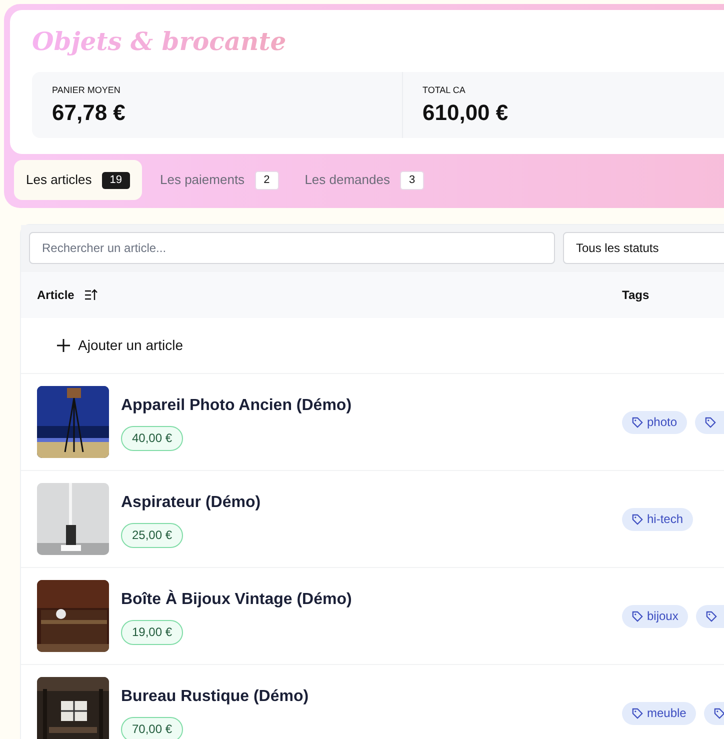  Describe the element at coordinates (636, 295) in the screenshot. I see `column-header: Tags` at that location.